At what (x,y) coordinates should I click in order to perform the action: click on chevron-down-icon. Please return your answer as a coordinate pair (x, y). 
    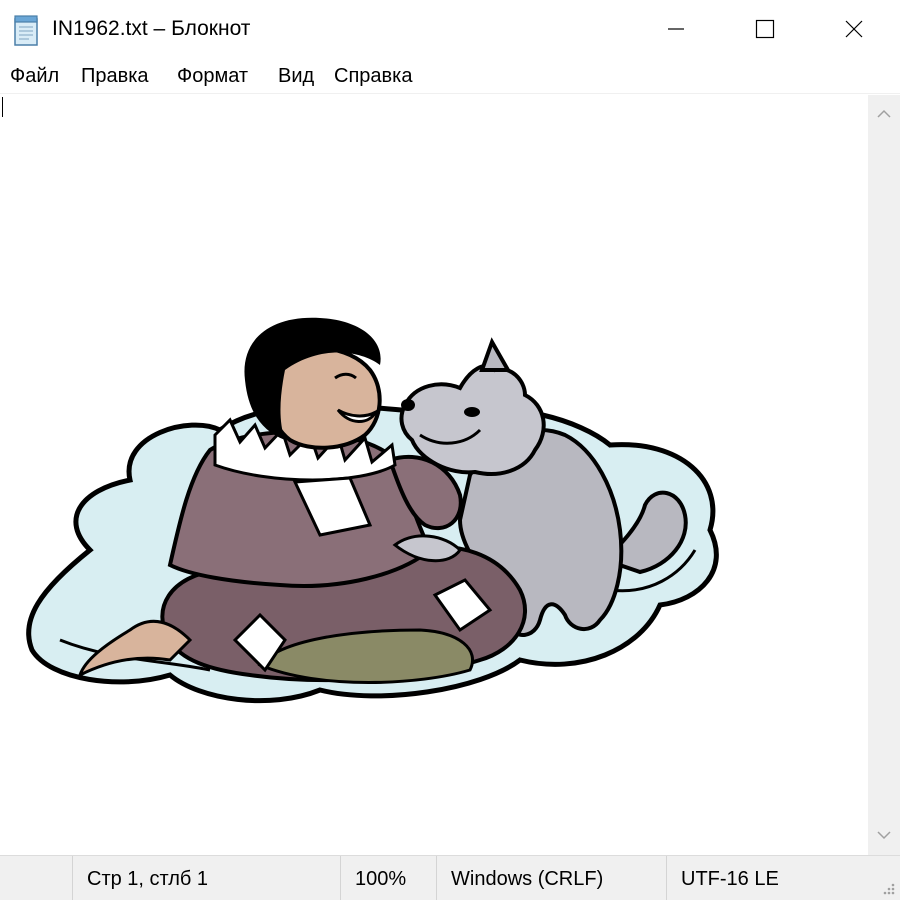
    Looking at the image, I should click on (884, 835).